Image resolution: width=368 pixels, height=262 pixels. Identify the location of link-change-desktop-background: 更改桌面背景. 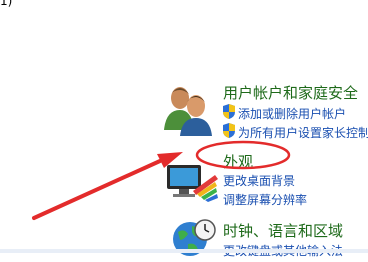
(259, 180).